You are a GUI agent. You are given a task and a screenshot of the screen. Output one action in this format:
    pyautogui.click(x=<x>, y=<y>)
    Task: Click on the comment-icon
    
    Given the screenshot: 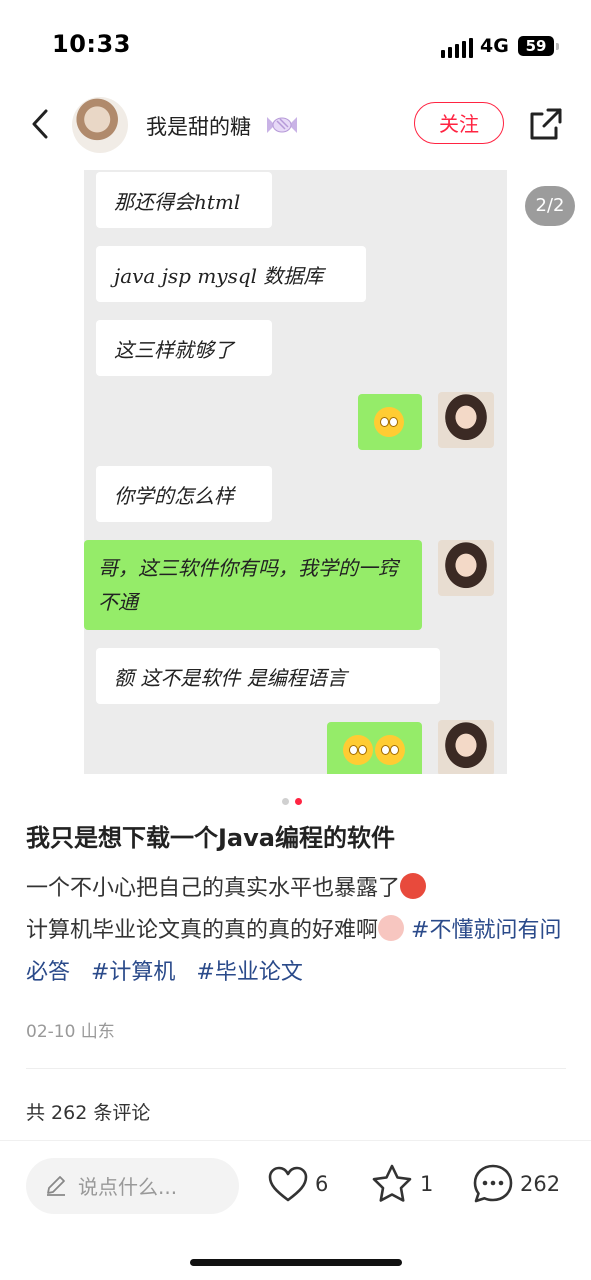 What is the action you would take?
    pyautogui.click(x=493, y=1184)
    